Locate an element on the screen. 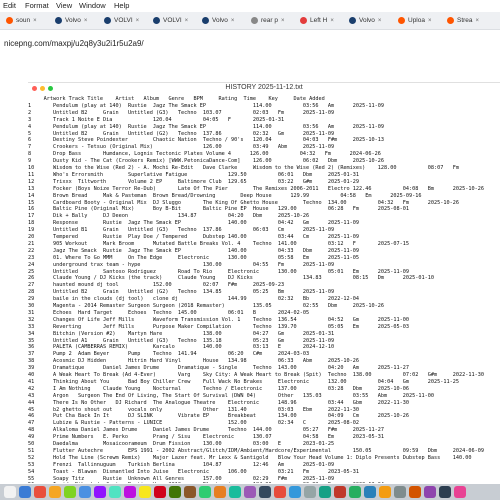 The width and height of the screenshot is (500, 500). browser-tab: rear p × is located at coordinates (273, 20).